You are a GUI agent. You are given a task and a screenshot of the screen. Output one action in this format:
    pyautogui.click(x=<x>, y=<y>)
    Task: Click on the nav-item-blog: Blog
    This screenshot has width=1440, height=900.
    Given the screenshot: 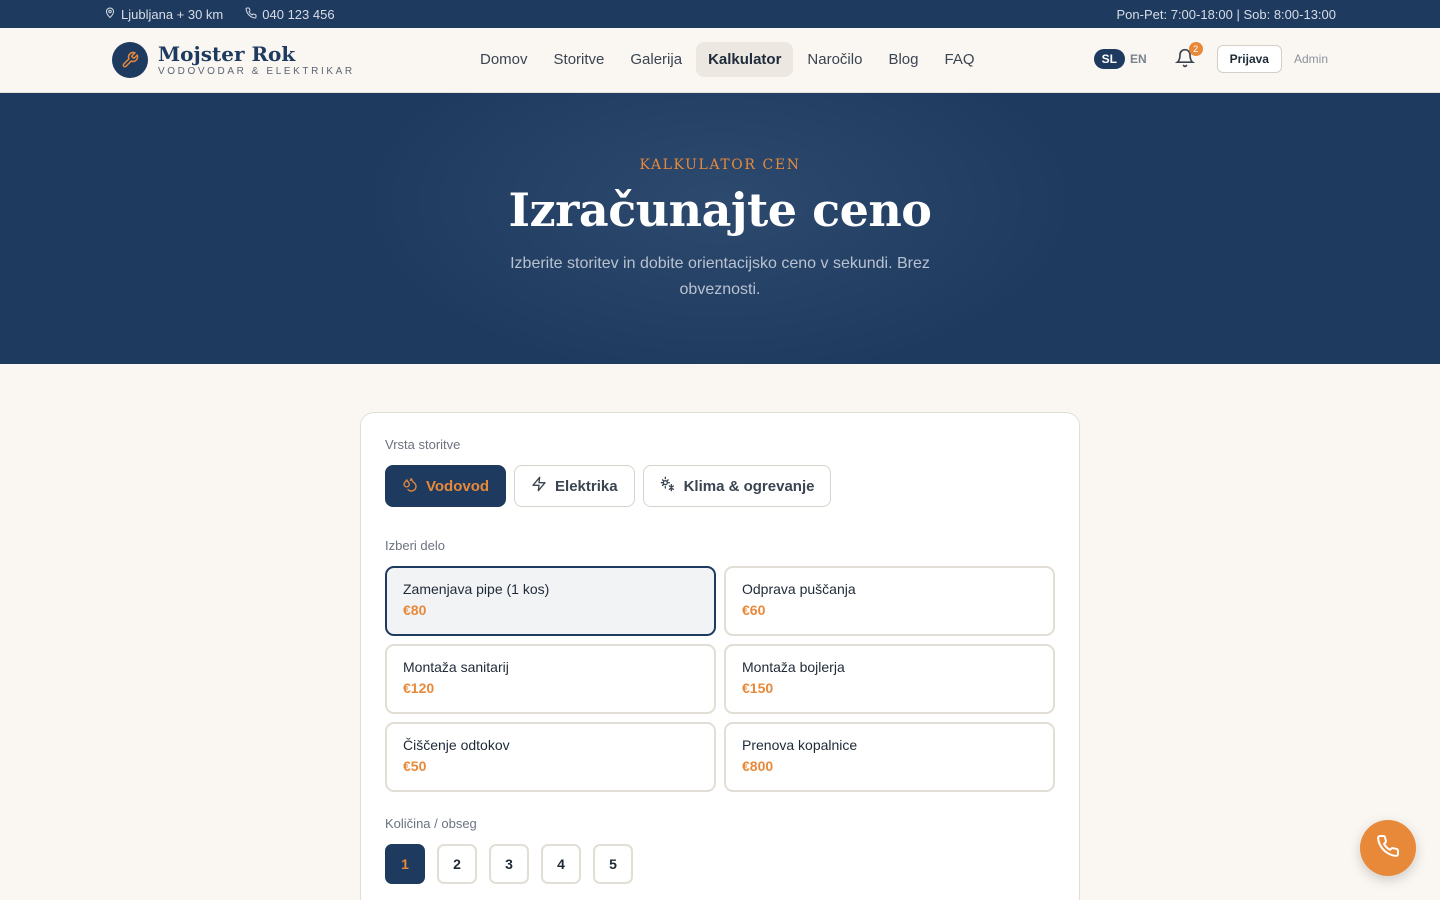 What is the action you would take?
    pyautogui.click(x=903, y=59)
    